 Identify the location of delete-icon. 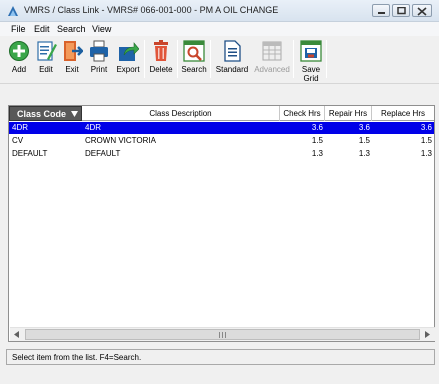
(161, 50).